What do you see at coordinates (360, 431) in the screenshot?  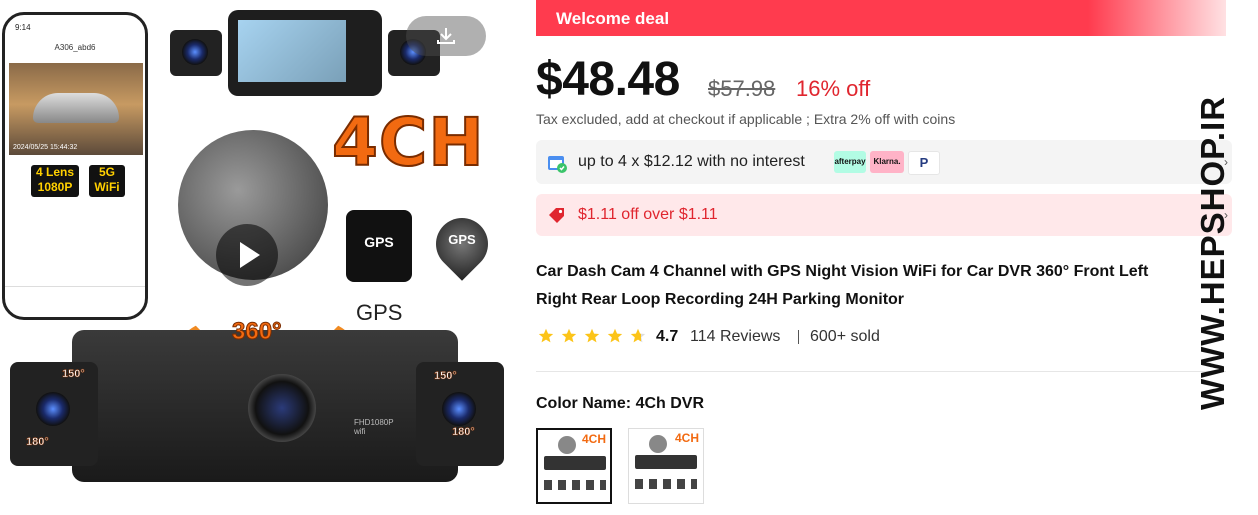 I see `main-camera-wifi: wifi` at bounding box center [360, 431].